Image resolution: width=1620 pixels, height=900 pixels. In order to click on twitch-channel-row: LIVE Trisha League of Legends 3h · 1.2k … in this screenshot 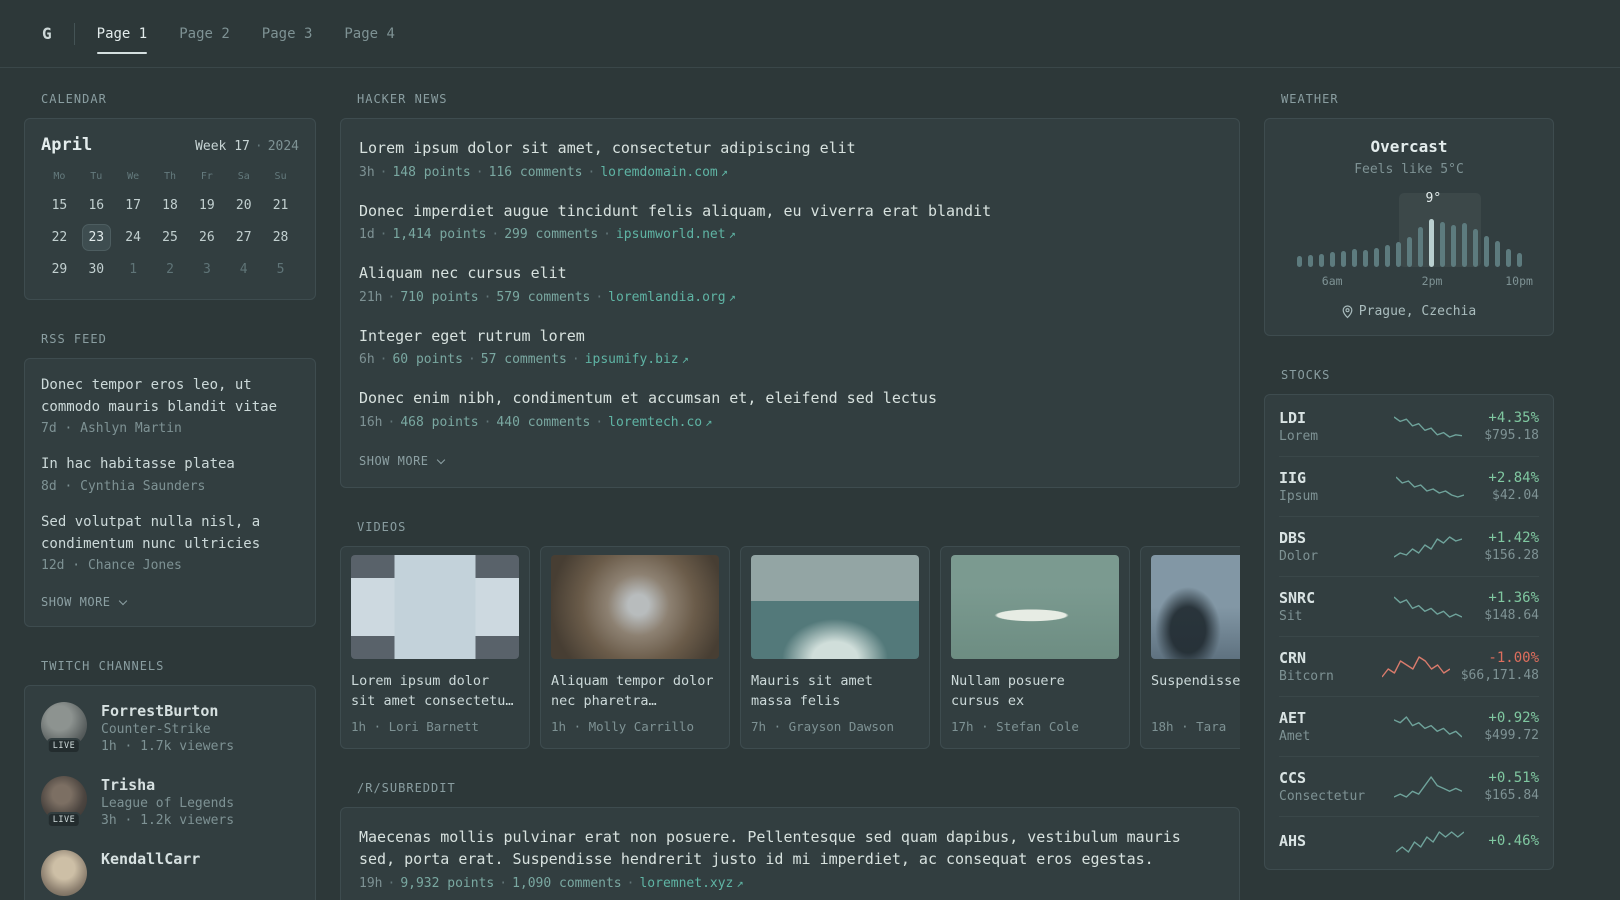, I will do `click(170, 802)`.